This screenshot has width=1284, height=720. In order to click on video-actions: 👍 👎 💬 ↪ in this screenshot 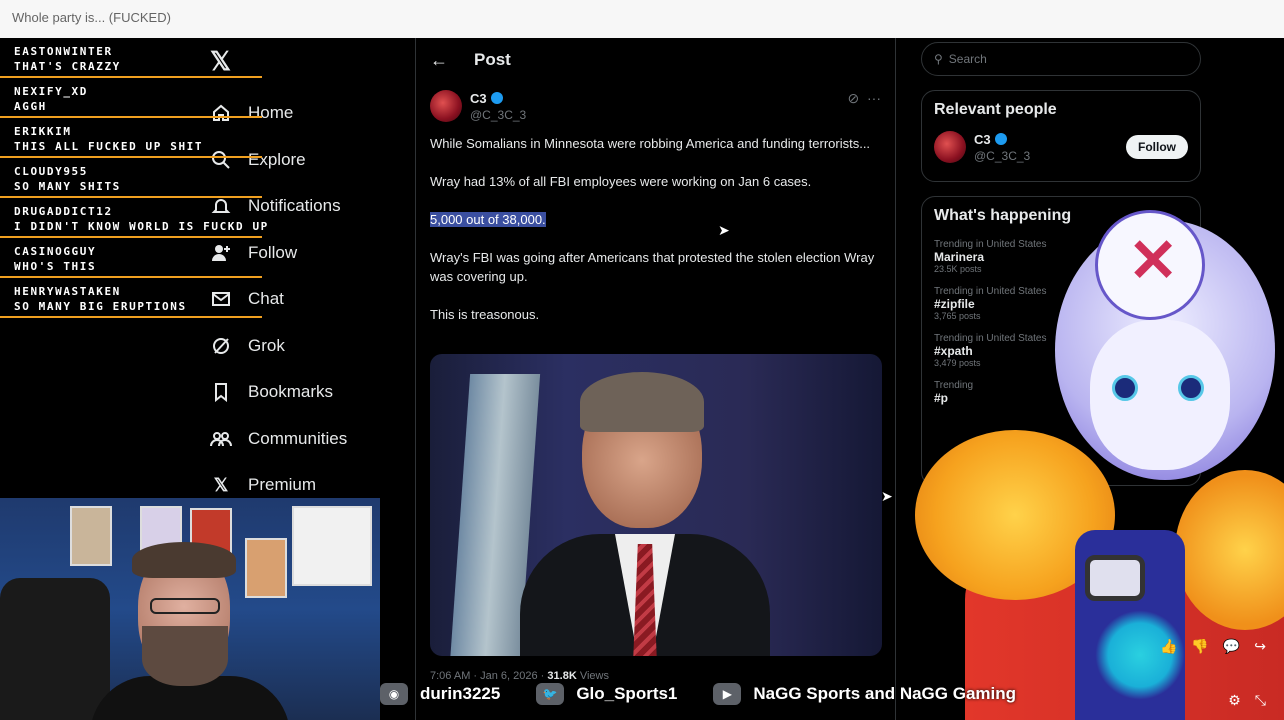, I will do `click(1213, 646)`.